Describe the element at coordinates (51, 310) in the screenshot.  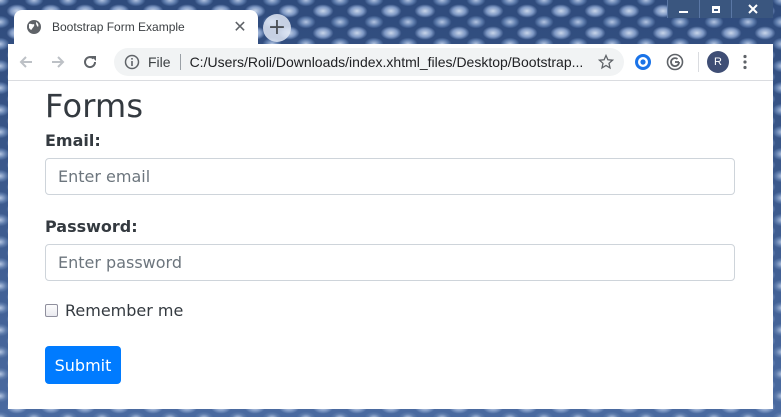
I see `remember-me-checkbox` at that location.